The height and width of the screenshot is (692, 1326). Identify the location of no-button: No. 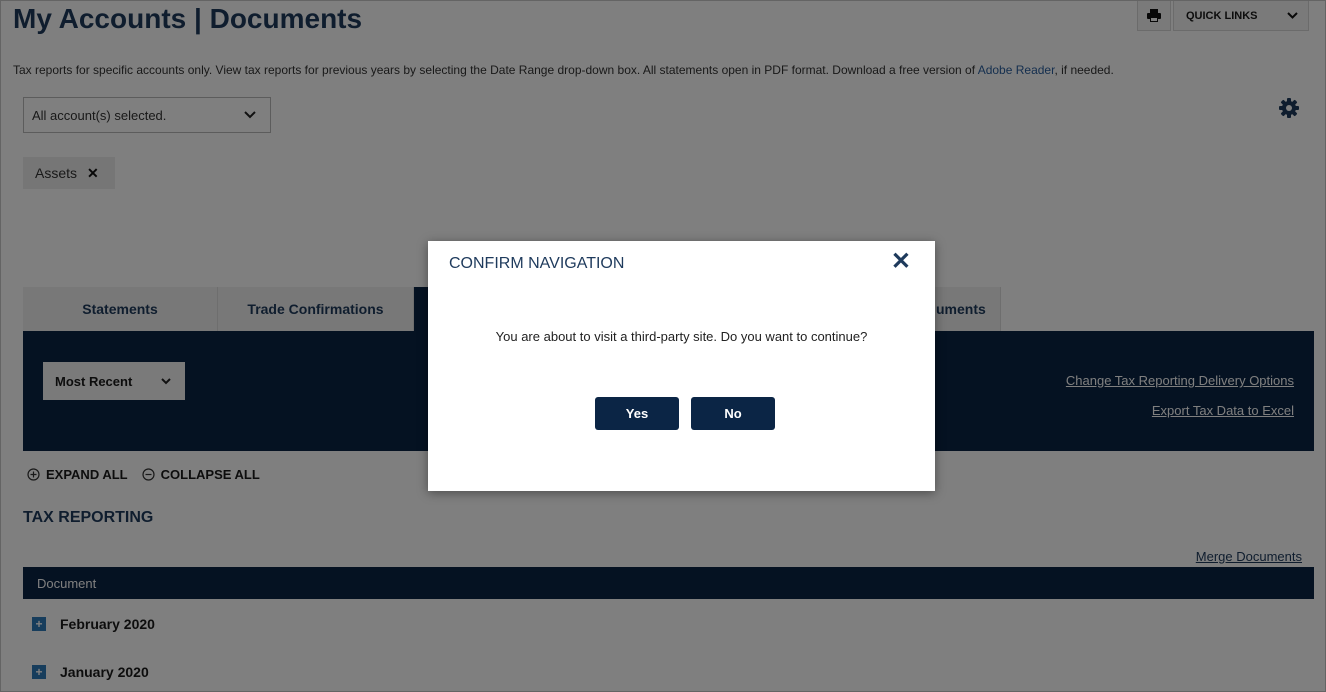
(733, 413).